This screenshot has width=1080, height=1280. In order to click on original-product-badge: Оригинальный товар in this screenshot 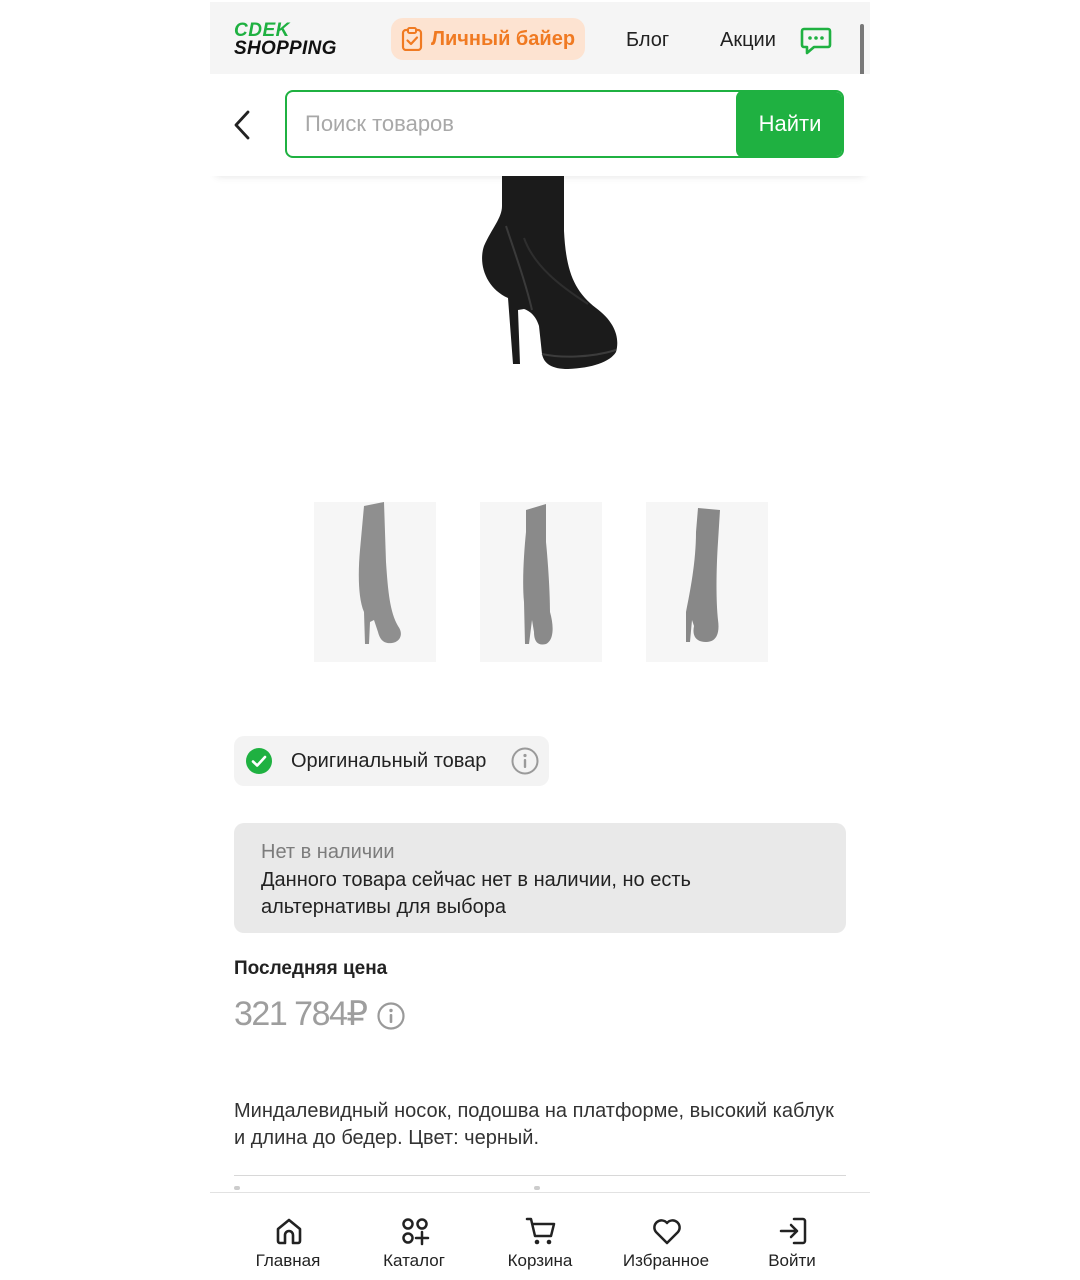, I will do `click(391, 761)`.